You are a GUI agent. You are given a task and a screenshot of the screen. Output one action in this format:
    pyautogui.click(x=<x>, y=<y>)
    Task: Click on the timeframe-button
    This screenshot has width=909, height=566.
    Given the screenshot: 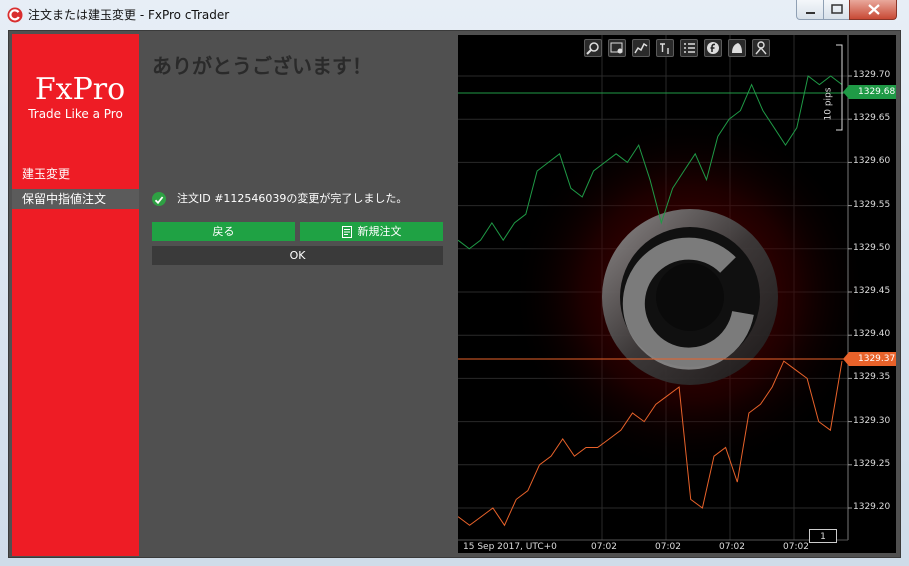 What is the action you would take?
    pyautogui.click(x=665, y=48)
    